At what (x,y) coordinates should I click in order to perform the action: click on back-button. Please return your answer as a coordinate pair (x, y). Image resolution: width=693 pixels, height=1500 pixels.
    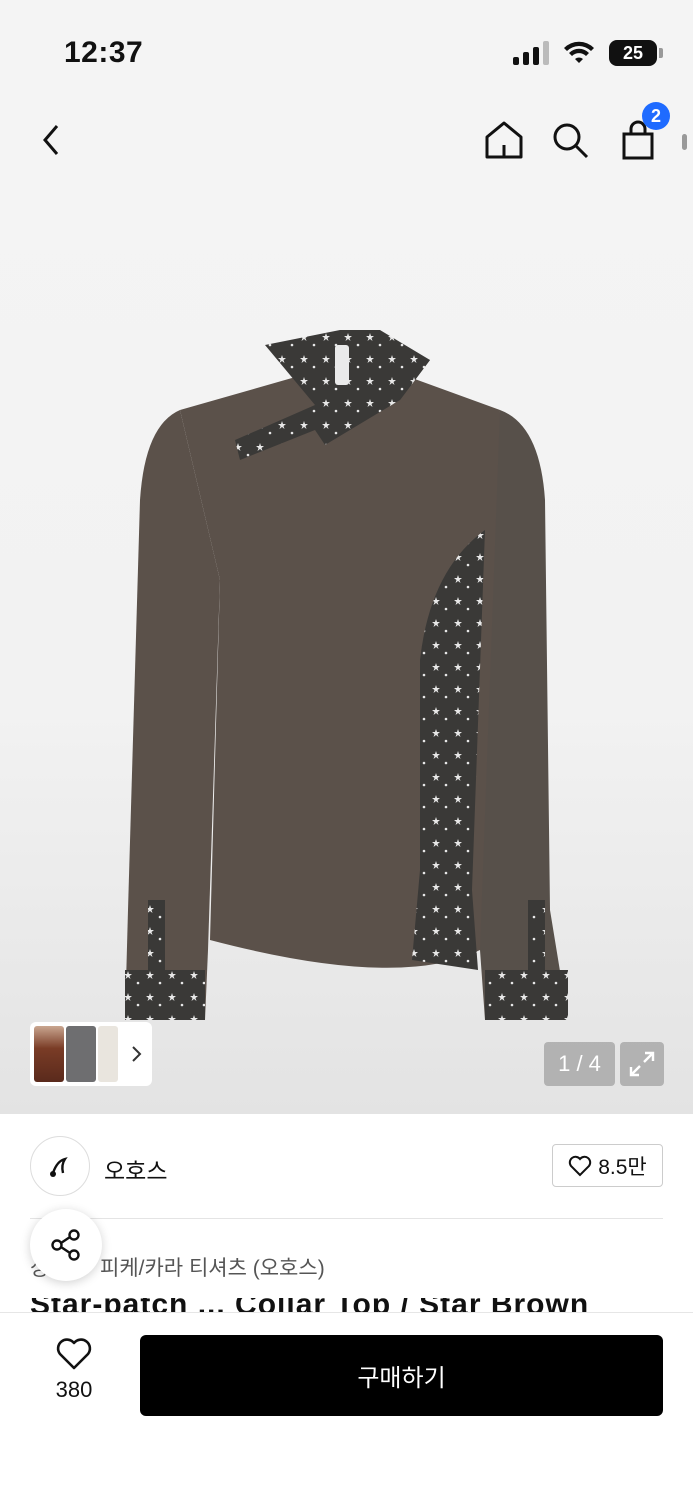
    Looking at the image, I should click on (52, 140).